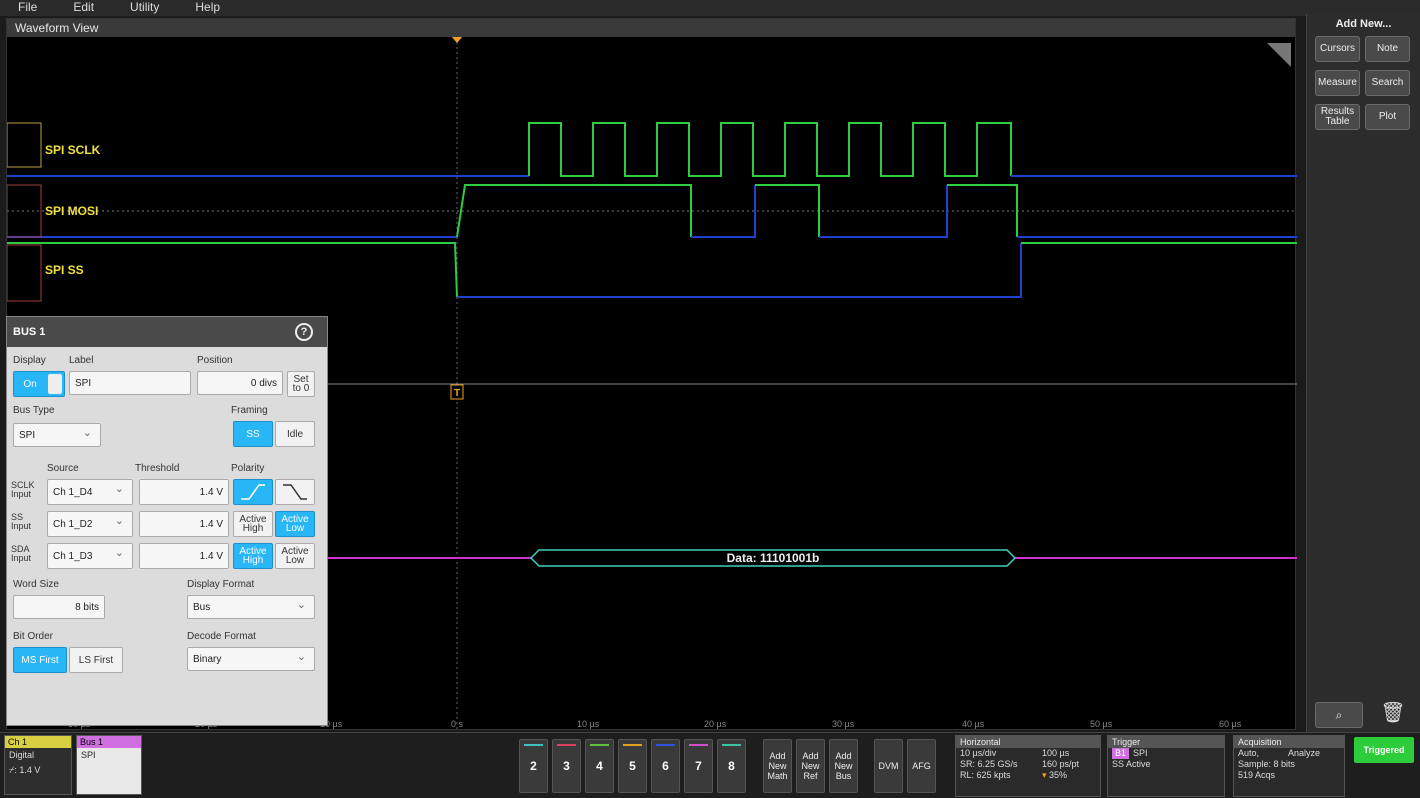 This screenshot has height=798, width=1420. What do you see at coordinates (33, 636) in the screenshot?
I see `bit-order-label: Bit Order` at bounding box center [33, 636].